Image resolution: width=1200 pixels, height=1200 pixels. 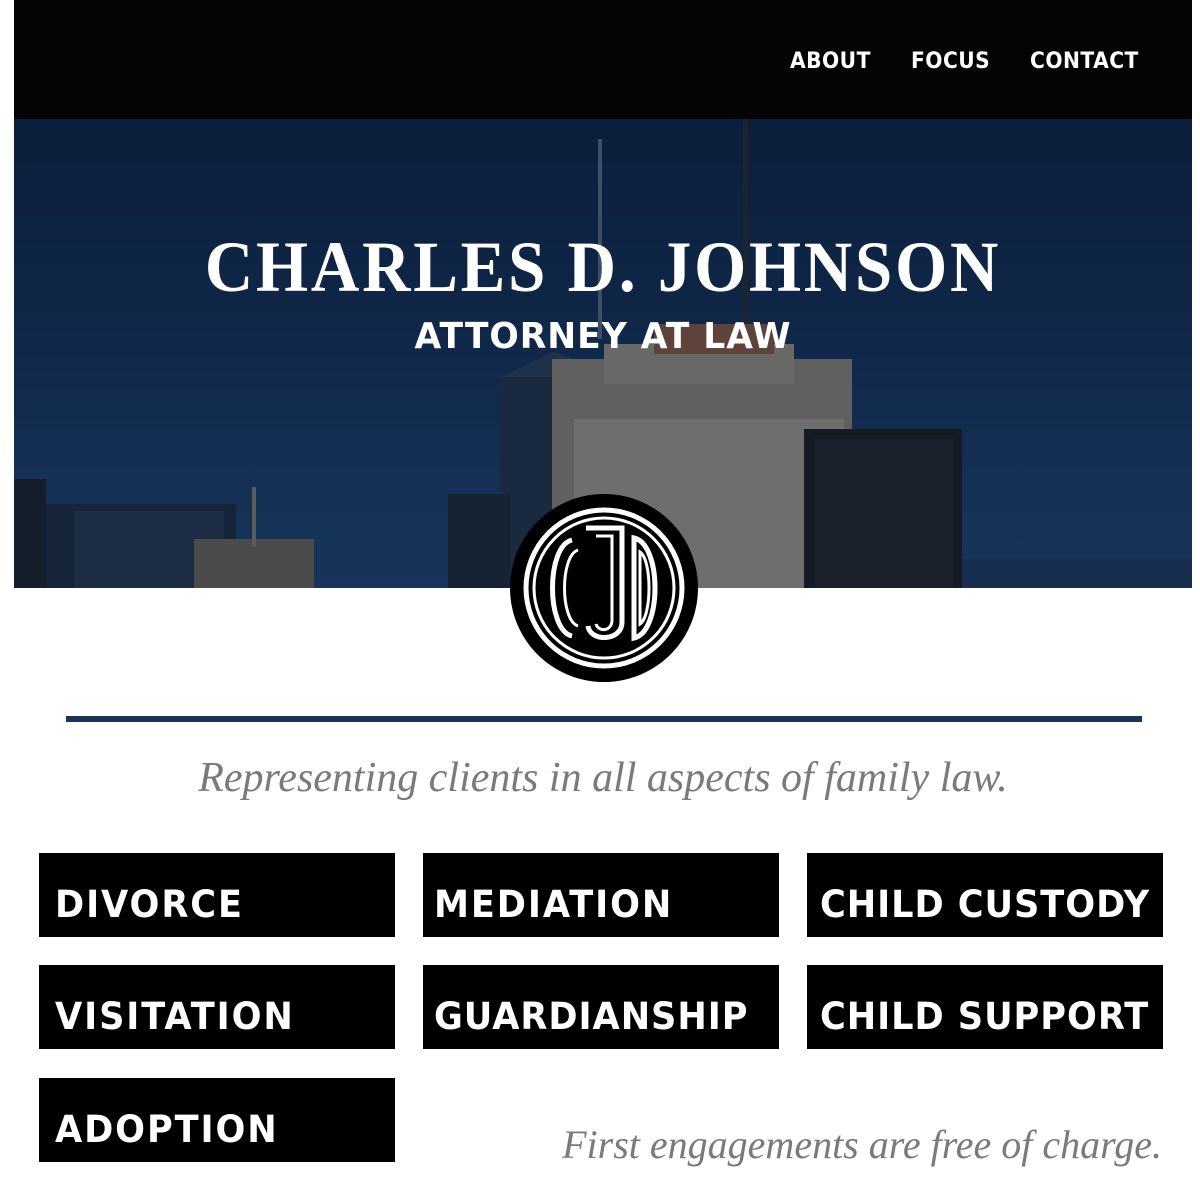 I want to click on main-nav: ABOUT FOCUS CONTACT, so click(x=969, y=62).